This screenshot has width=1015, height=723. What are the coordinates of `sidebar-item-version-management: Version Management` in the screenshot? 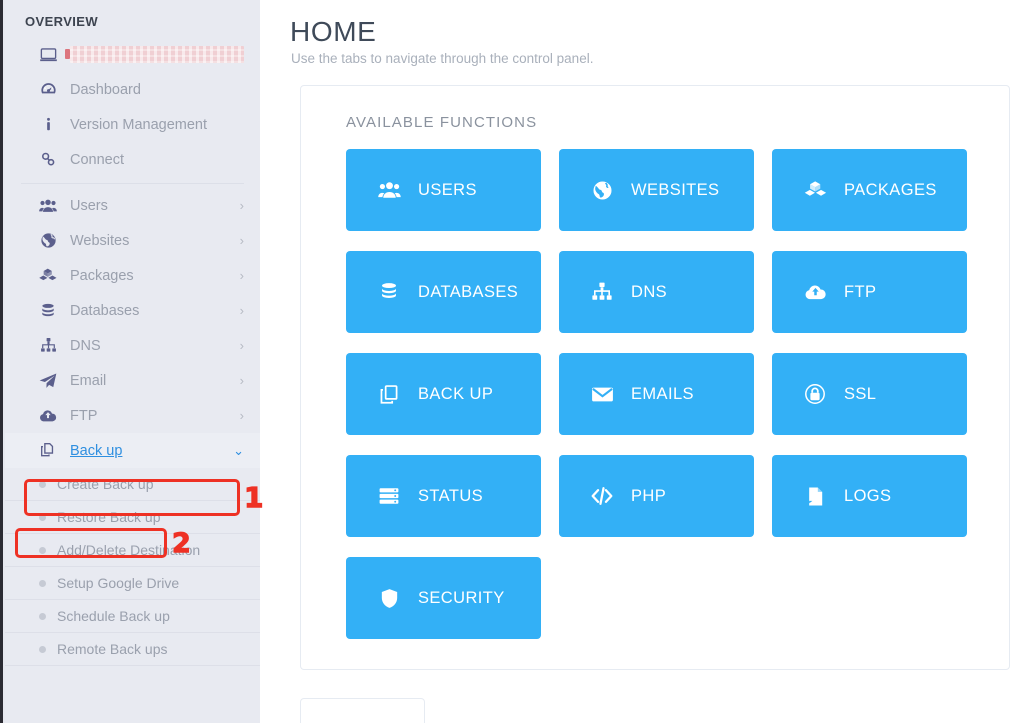 It's located at (132, 124).